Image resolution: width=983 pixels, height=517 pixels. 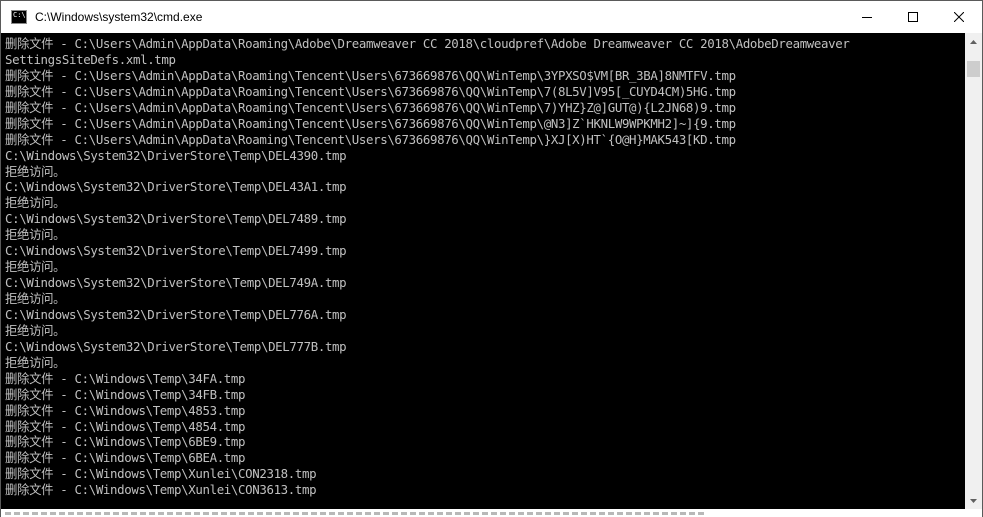 I want to click on window-title: C:\Windows\system32\cmd.exe, so click(x=119, y=17).